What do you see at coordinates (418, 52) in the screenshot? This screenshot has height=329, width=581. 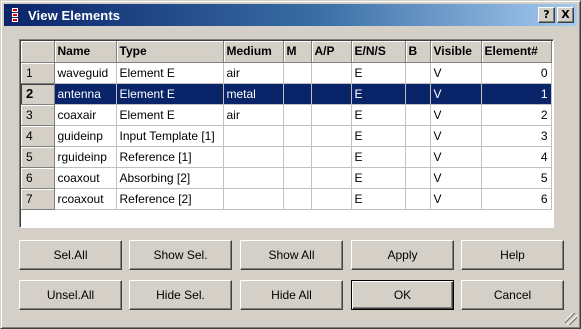 I see `column-header-b: B` at bounding box center [418, 52].